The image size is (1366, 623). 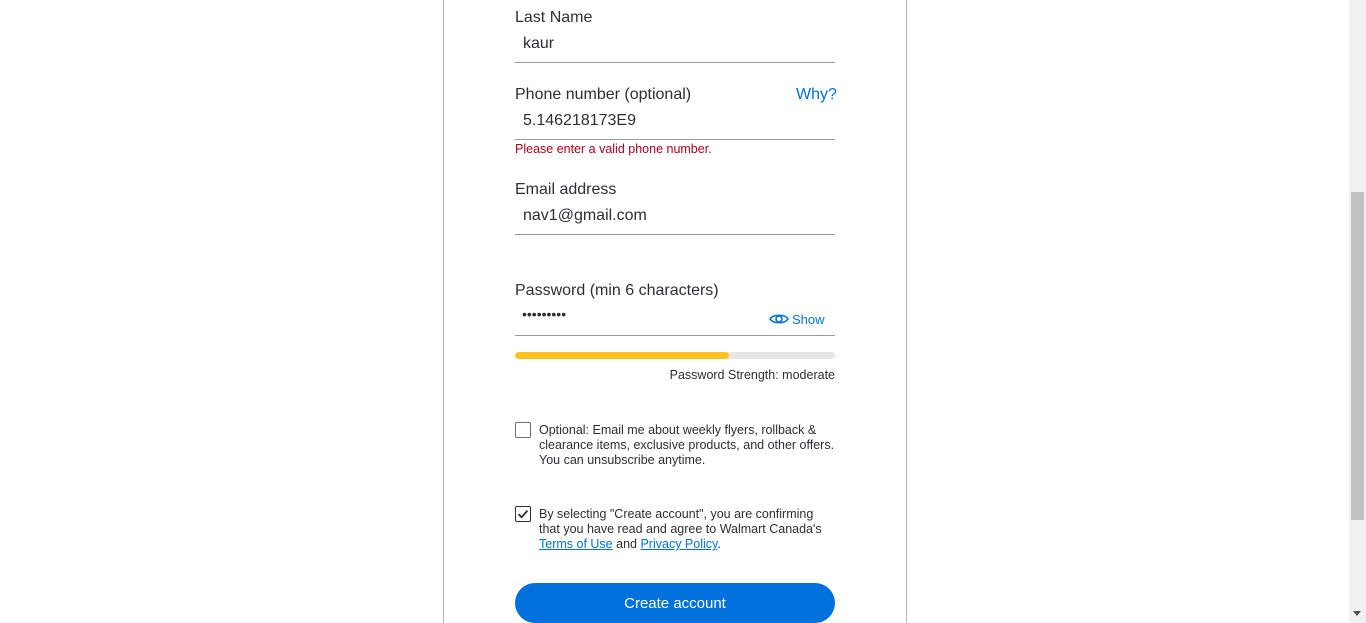 I want to click on terms-of-use-link: Terms of Use, so click(x=576, y=544).